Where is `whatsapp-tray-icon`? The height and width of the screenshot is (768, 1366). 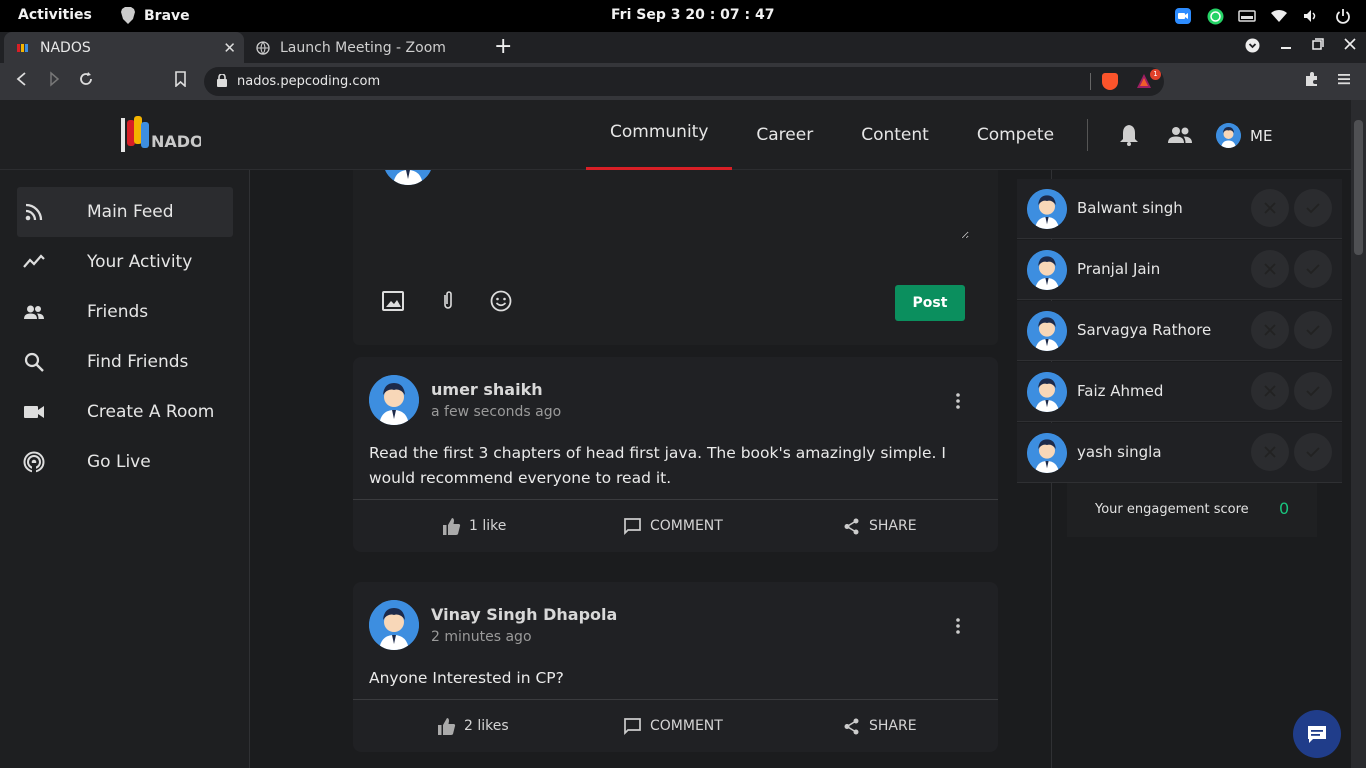 whatsapp-tray-icon is located at coordinates (1215, 16).